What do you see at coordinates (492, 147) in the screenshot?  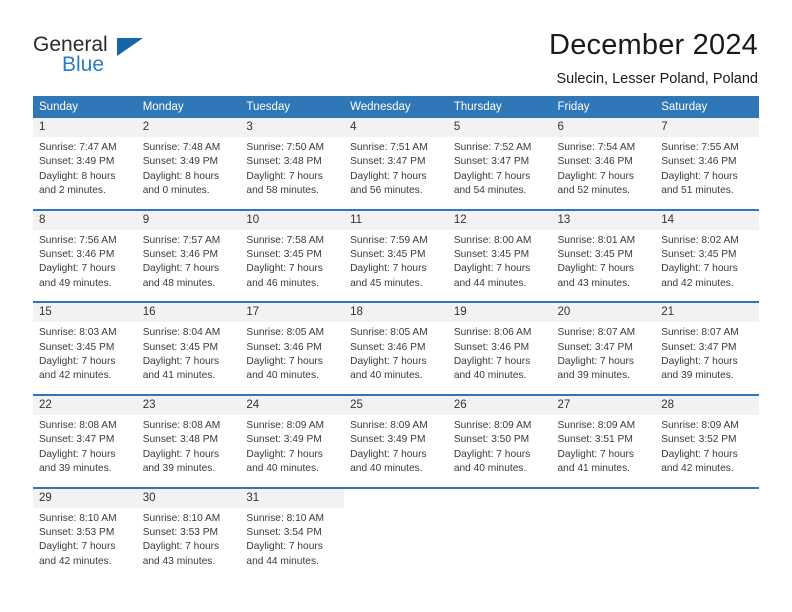 I see `sunrise-time: Sunrise: 7:52 AM` at bounding box center [492, 147].